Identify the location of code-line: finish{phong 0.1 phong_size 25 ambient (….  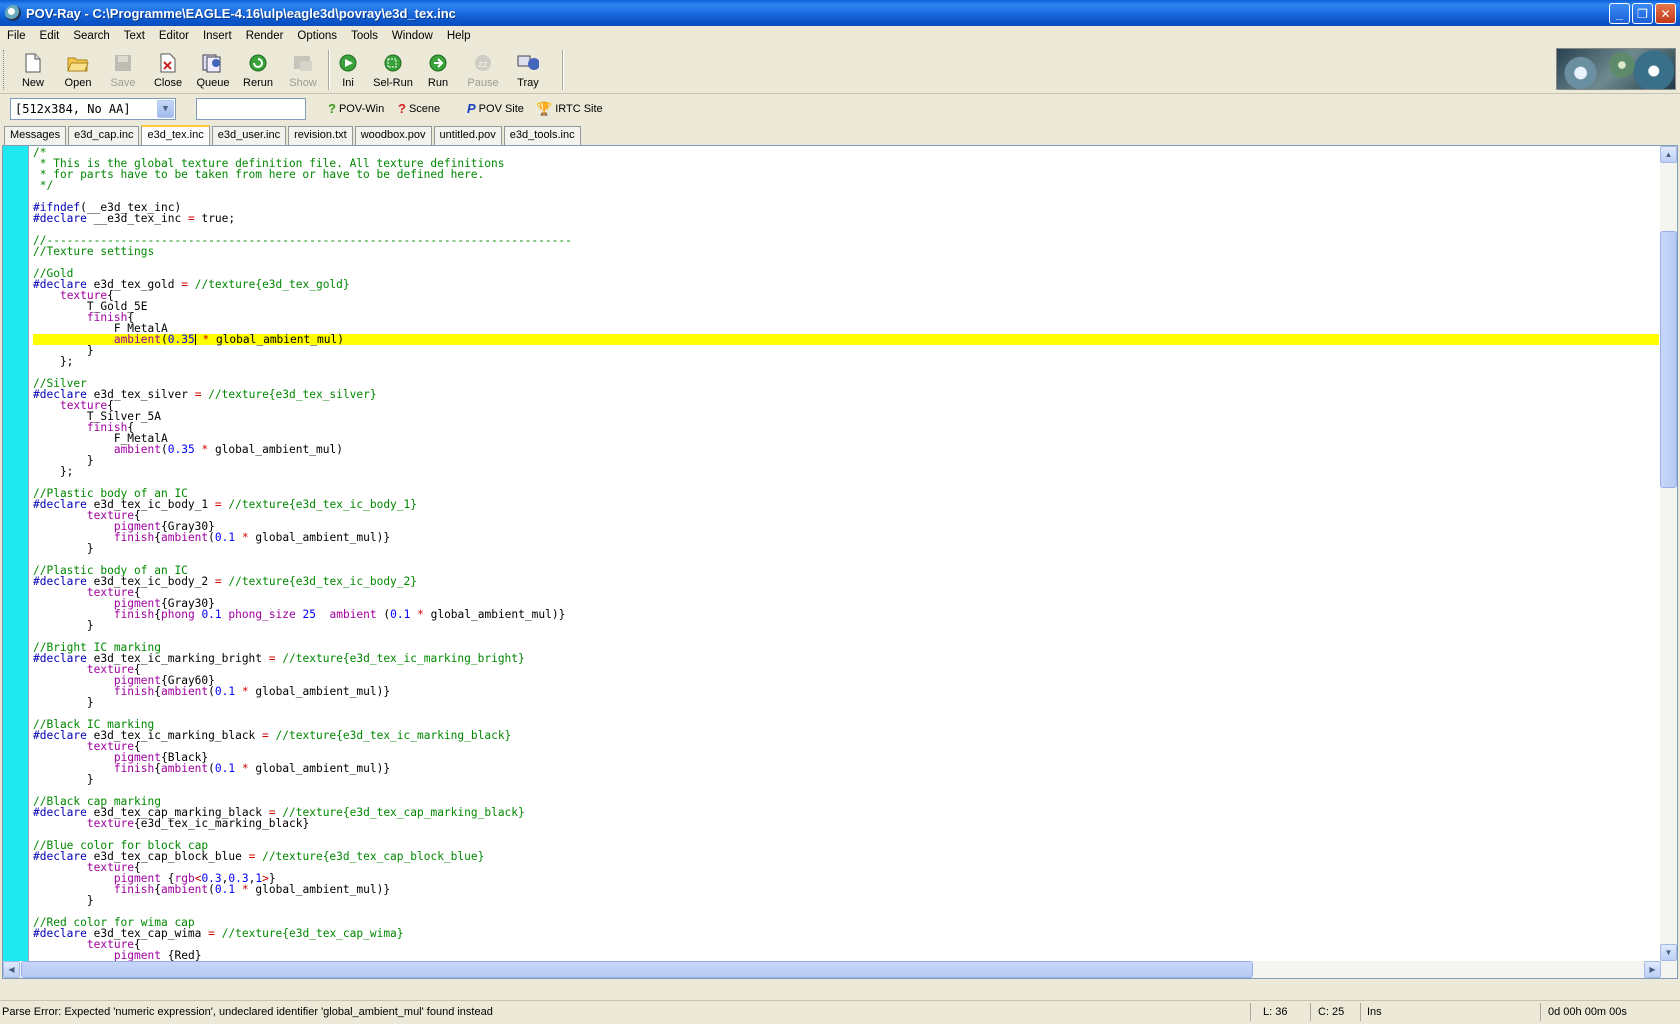
(846, 614).